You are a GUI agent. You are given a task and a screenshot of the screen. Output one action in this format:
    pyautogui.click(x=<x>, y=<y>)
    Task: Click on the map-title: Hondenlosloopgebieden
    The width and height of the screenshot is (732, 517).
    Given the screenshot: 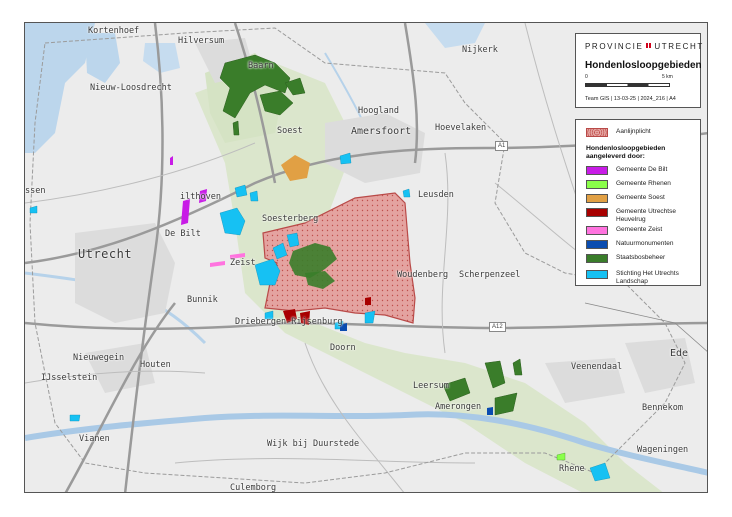 What is the action you would take?
    pyautogui.click(x=643, y=65)
    